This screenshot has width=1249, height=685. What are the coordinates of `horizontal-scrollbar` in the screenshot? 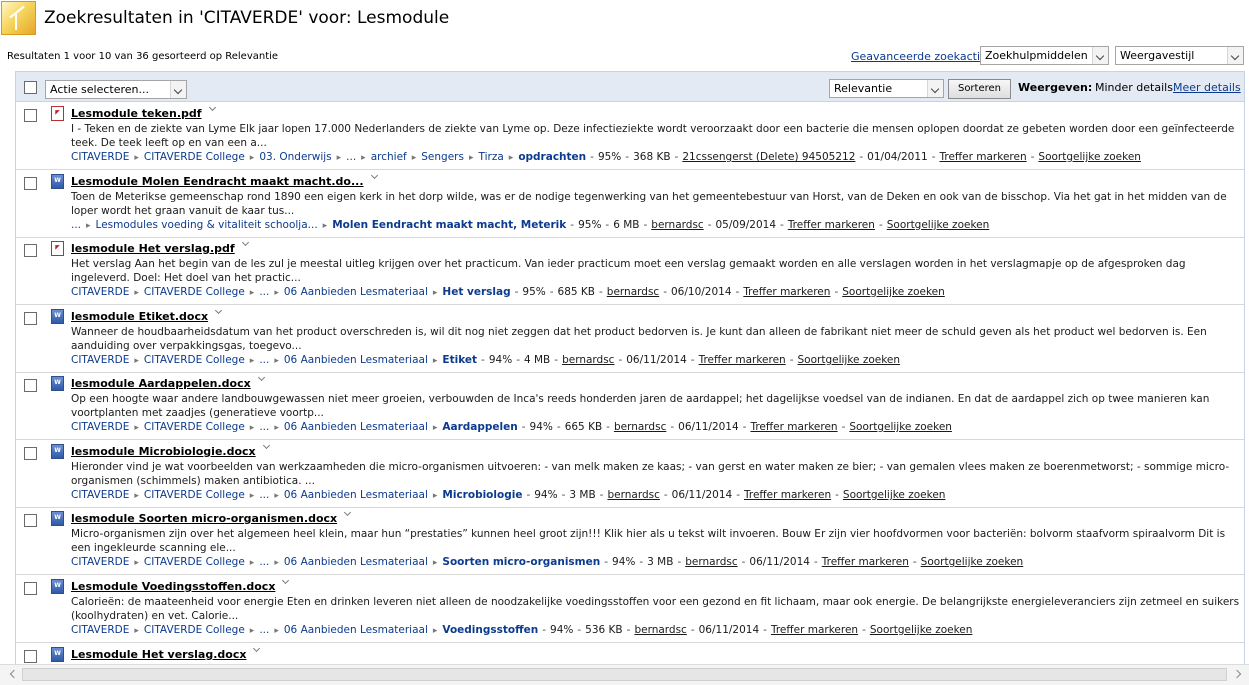 It's located at (624, 674).